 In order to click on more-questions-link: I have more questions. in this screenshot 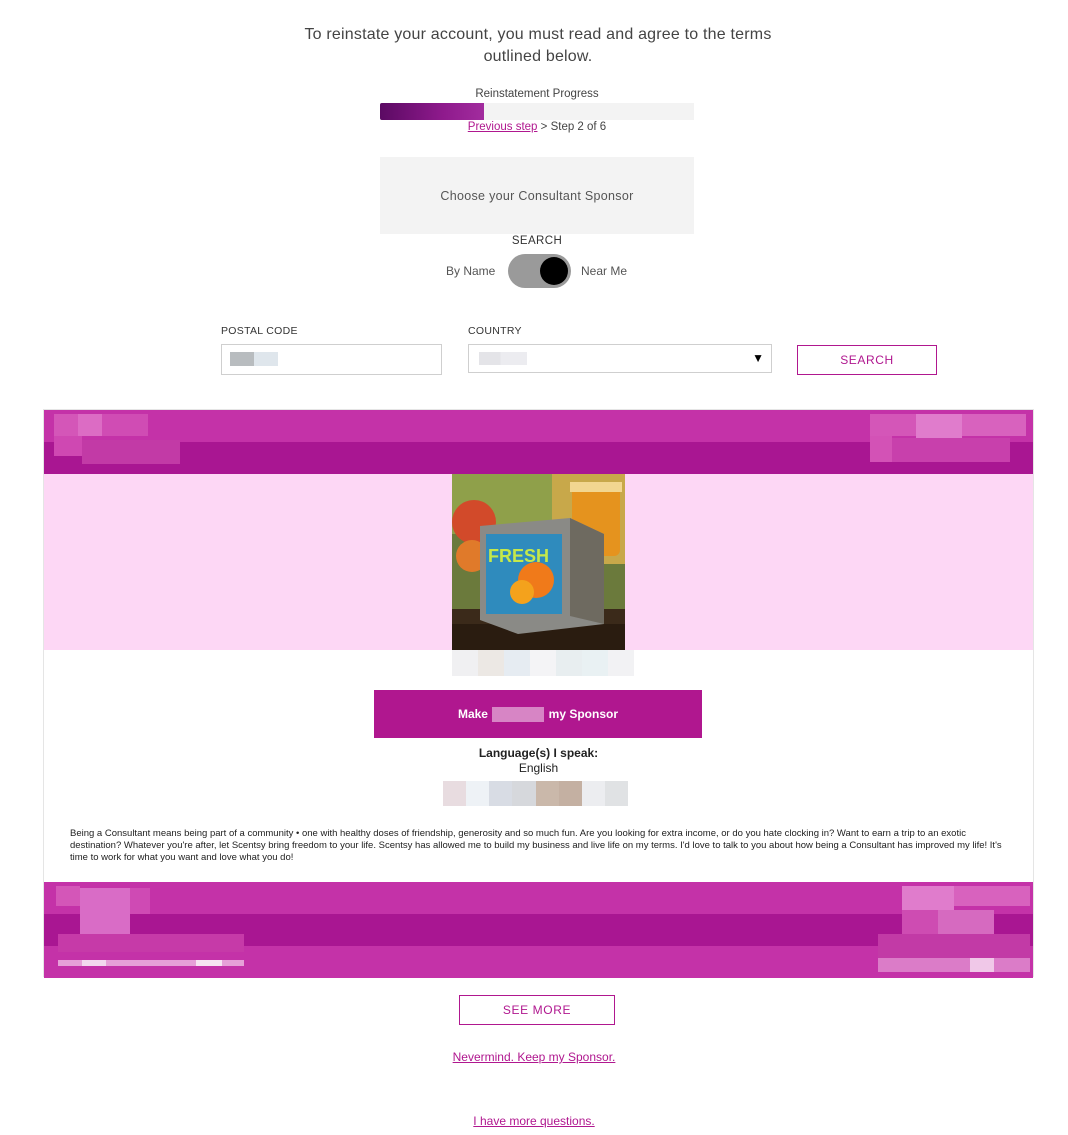, I will do `click(534, 1121)`.